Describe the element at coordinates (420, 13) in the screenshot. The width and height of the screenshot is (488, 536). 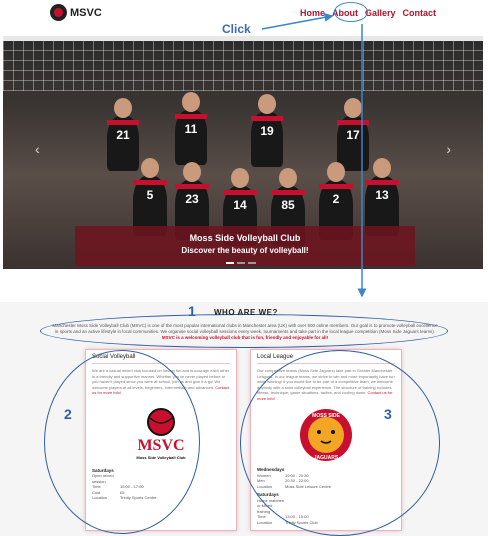
I see `nav-link-contact: Contact` at that location.